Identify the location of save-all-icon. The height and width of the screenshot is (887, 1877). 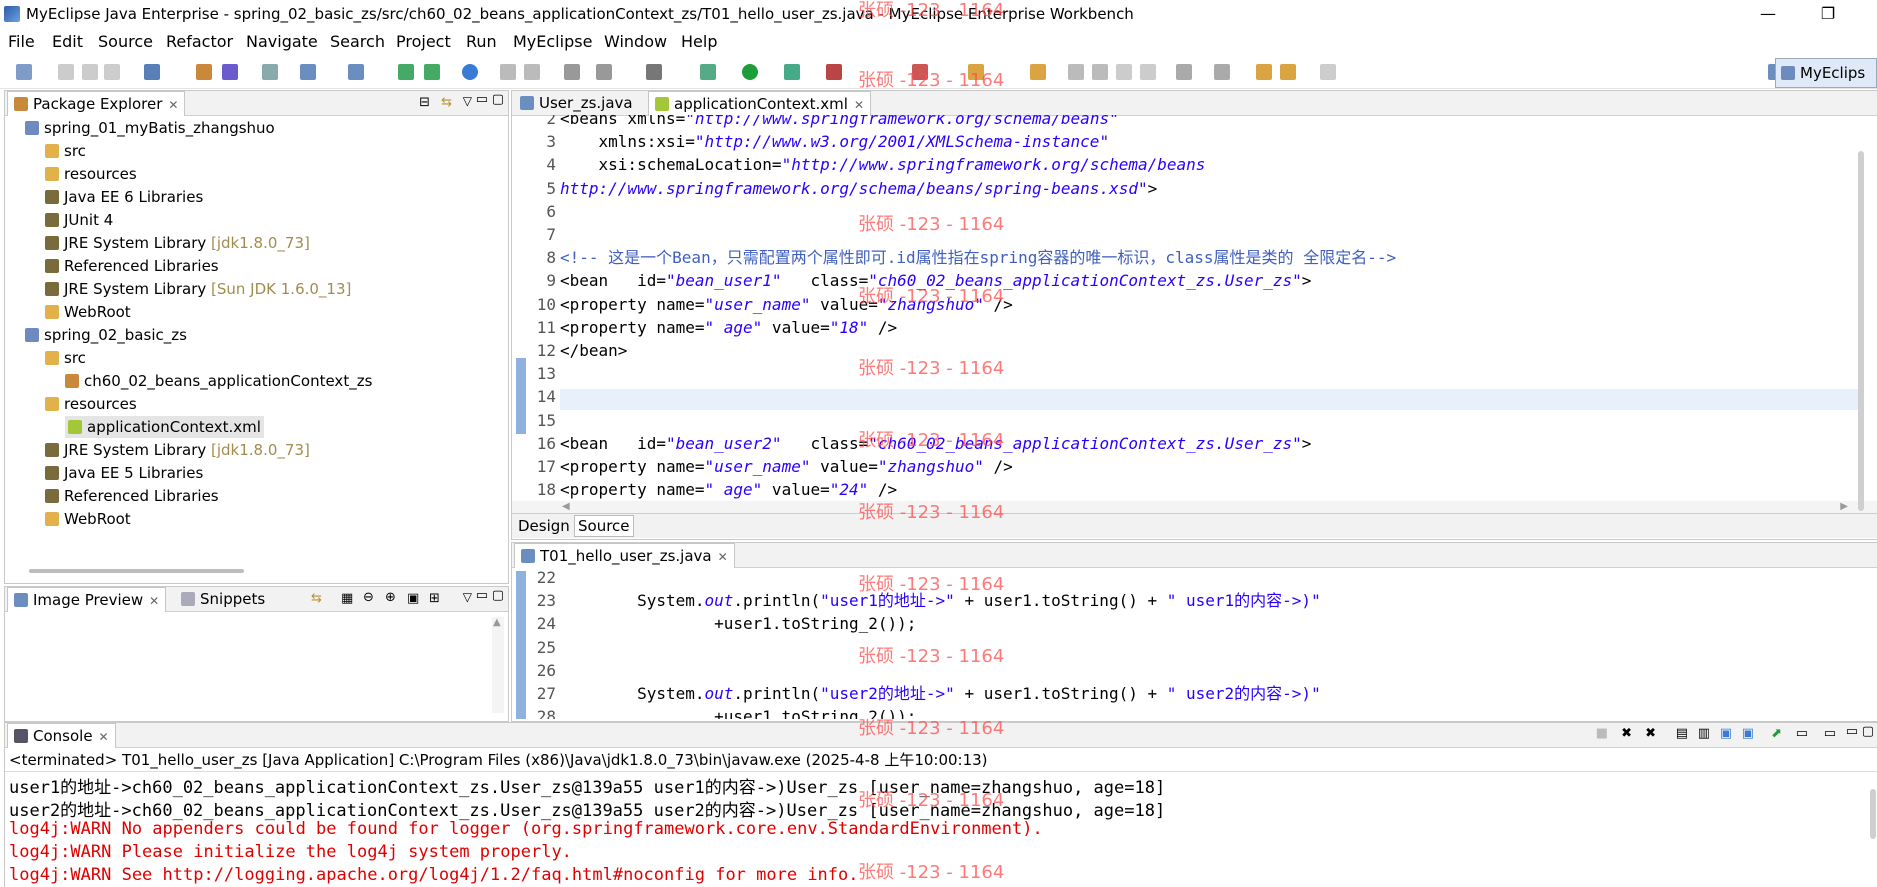
(90, 72).